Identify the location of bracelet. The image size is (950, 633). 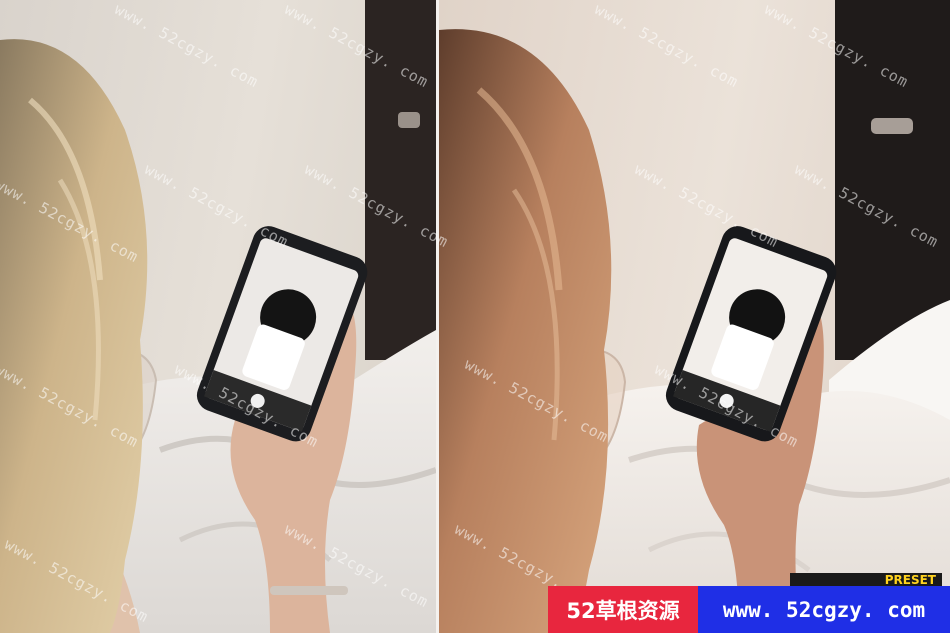
(309, 590).